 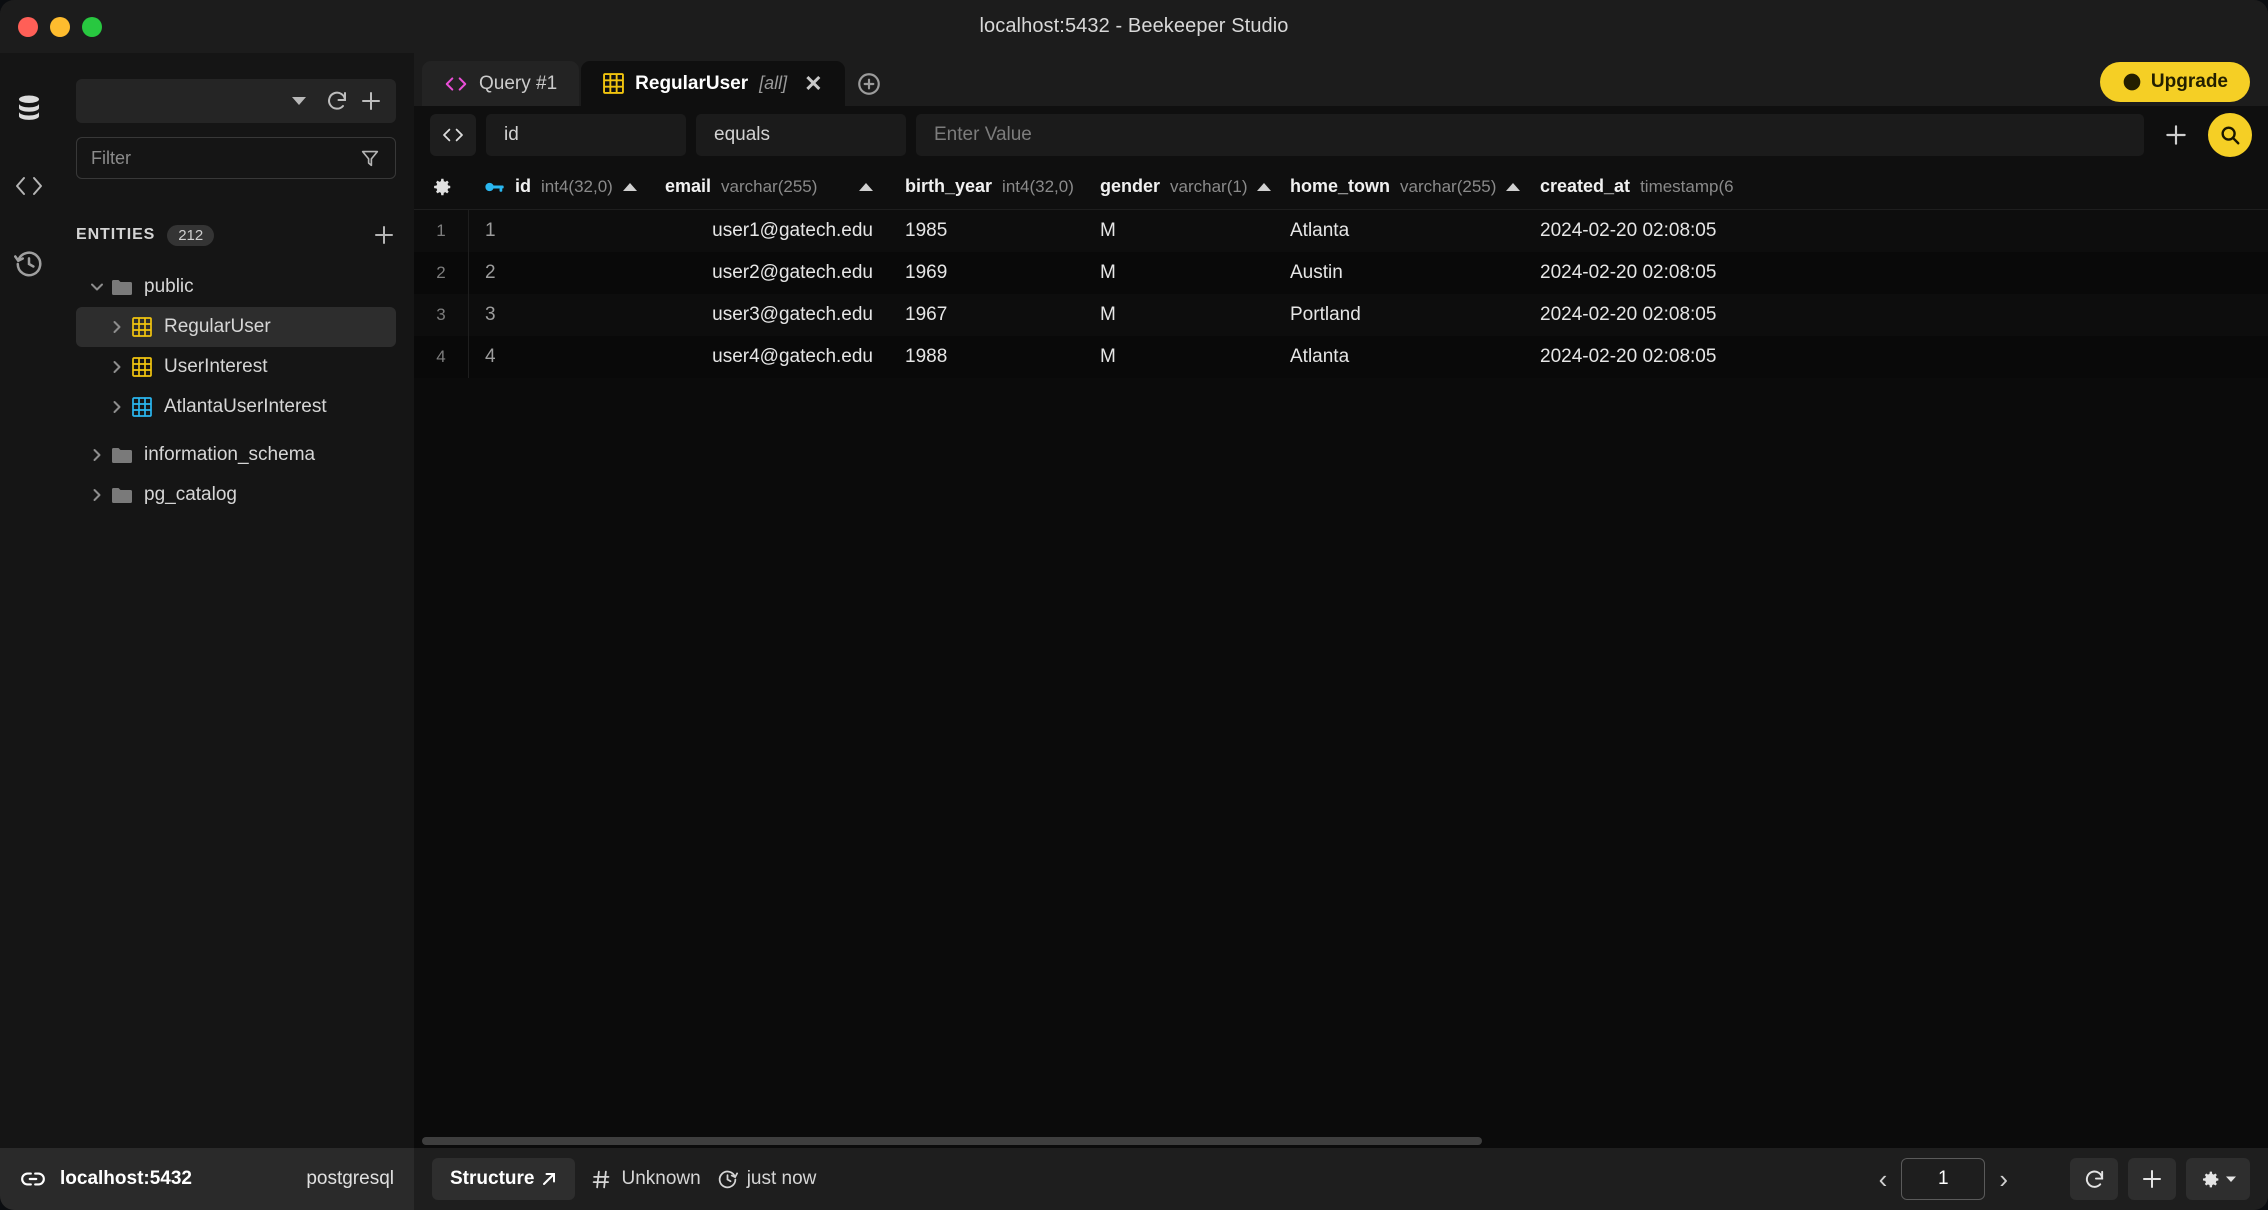 What do you see at coordinates (559, 357) in the screenshot?
I see `cell-id: 4` at bounding box center [559, 357].